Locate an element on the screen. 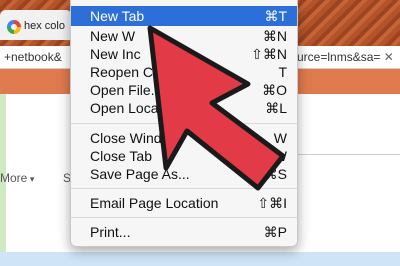  menu-item-shortcut: ⌘L is located at coordinates (276, 108).